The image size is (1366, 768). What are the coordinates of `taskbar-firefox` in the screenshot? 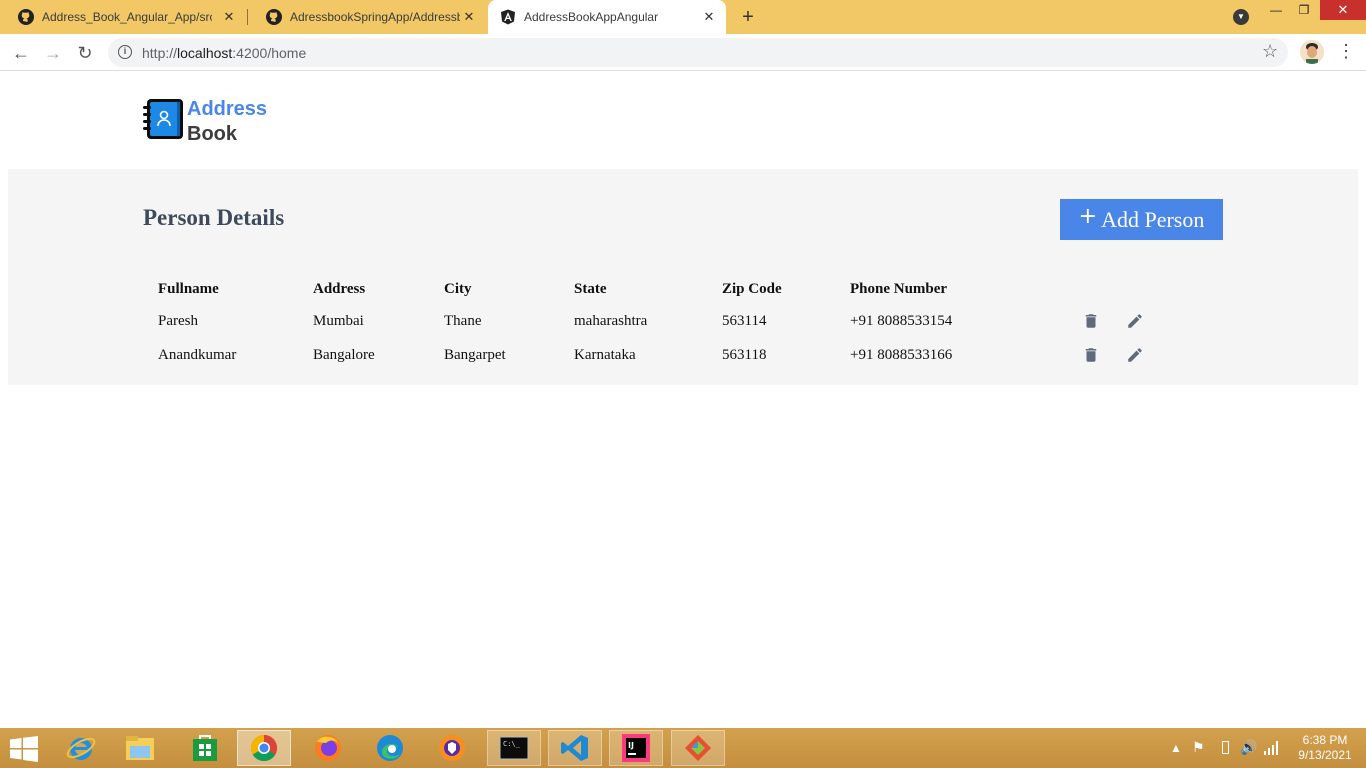 It's located at (328, 748).